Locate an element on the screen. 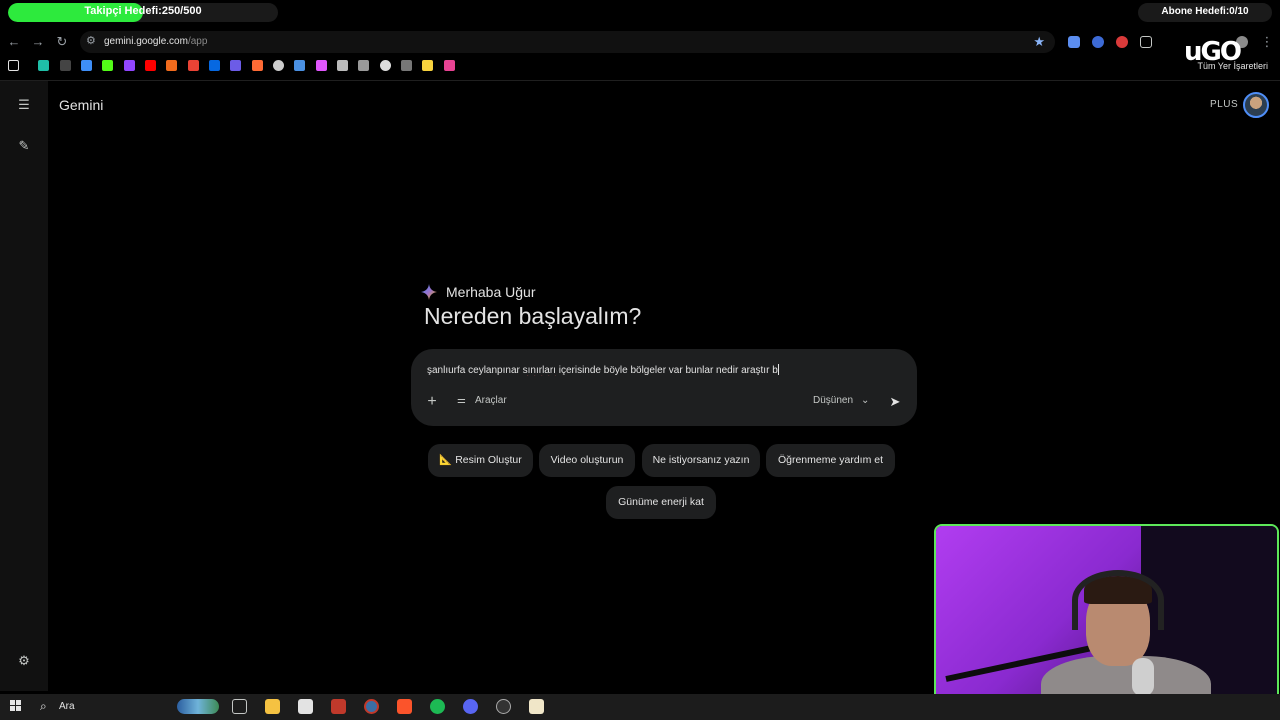 This screenshot has width=1280, height=720. bookmark-x-icon is located at coordinates (65, 65).